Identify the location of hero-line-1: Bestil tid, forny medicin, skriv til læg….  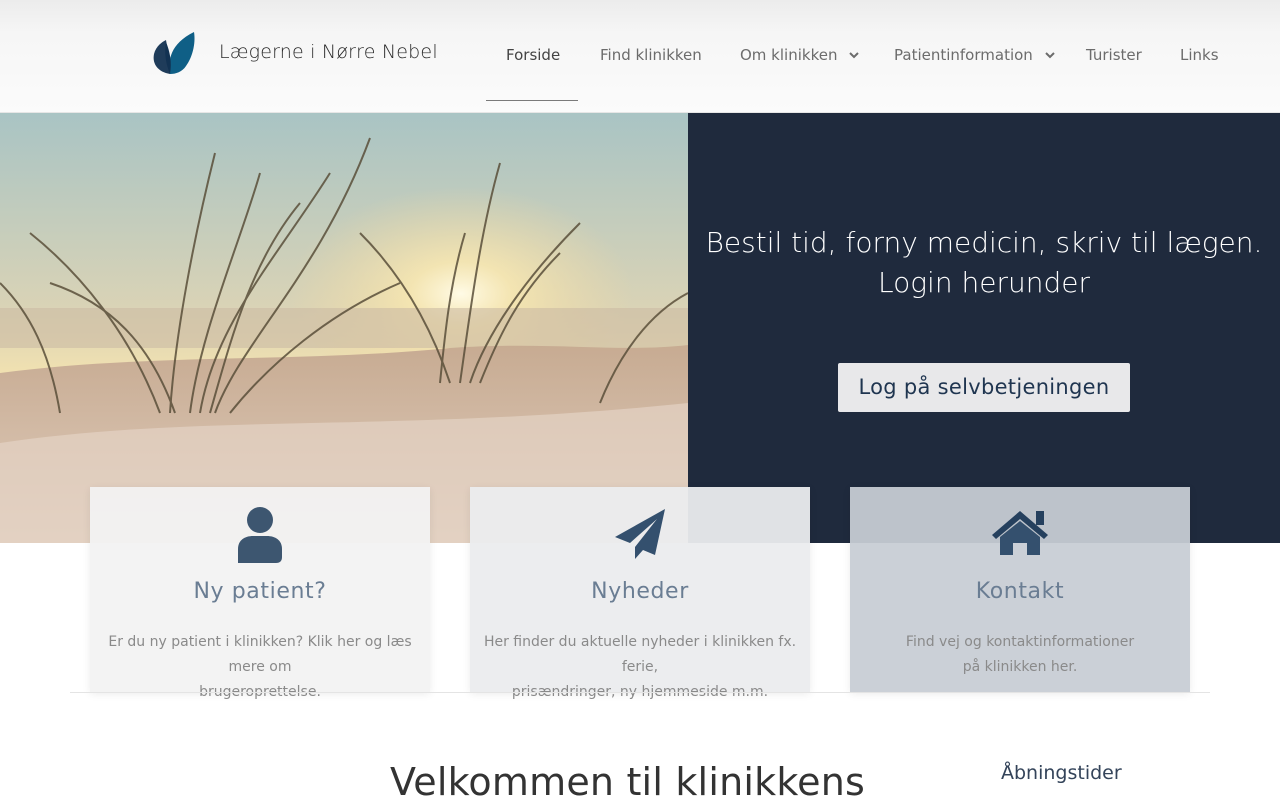
(984, 242).